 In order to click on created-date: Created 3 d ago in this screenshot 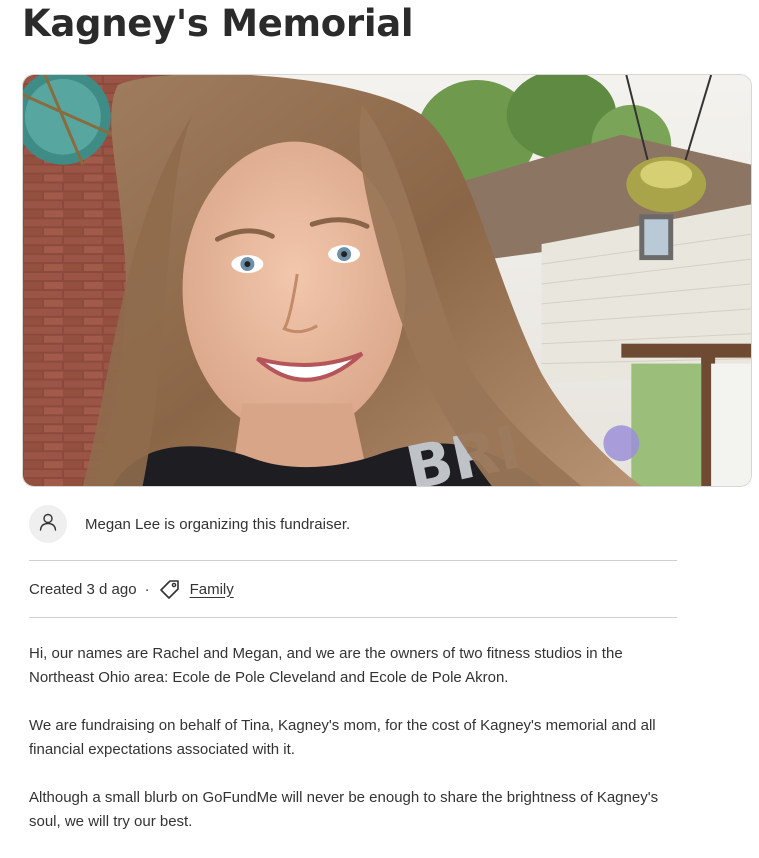, I will do `click(83, 589)`.